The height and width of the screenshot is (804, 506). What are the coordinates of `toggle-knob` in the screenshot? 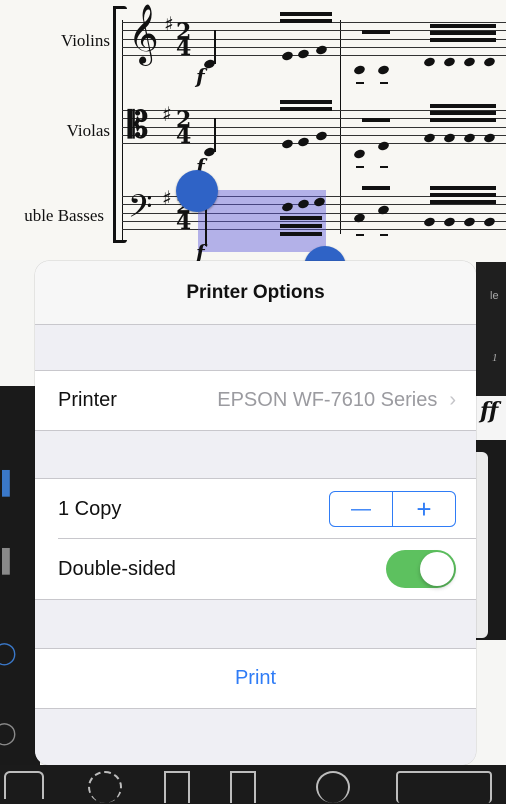 It's located at (437, 569).